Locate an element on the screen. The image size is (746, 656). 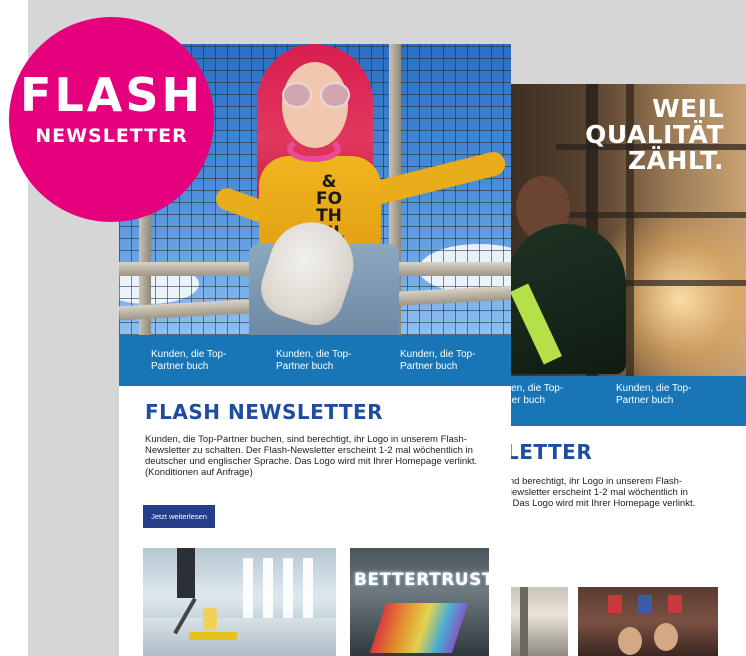
flash-newsletter-badge: FLASH NEWSLETTER is located at coordinates (111, 119).